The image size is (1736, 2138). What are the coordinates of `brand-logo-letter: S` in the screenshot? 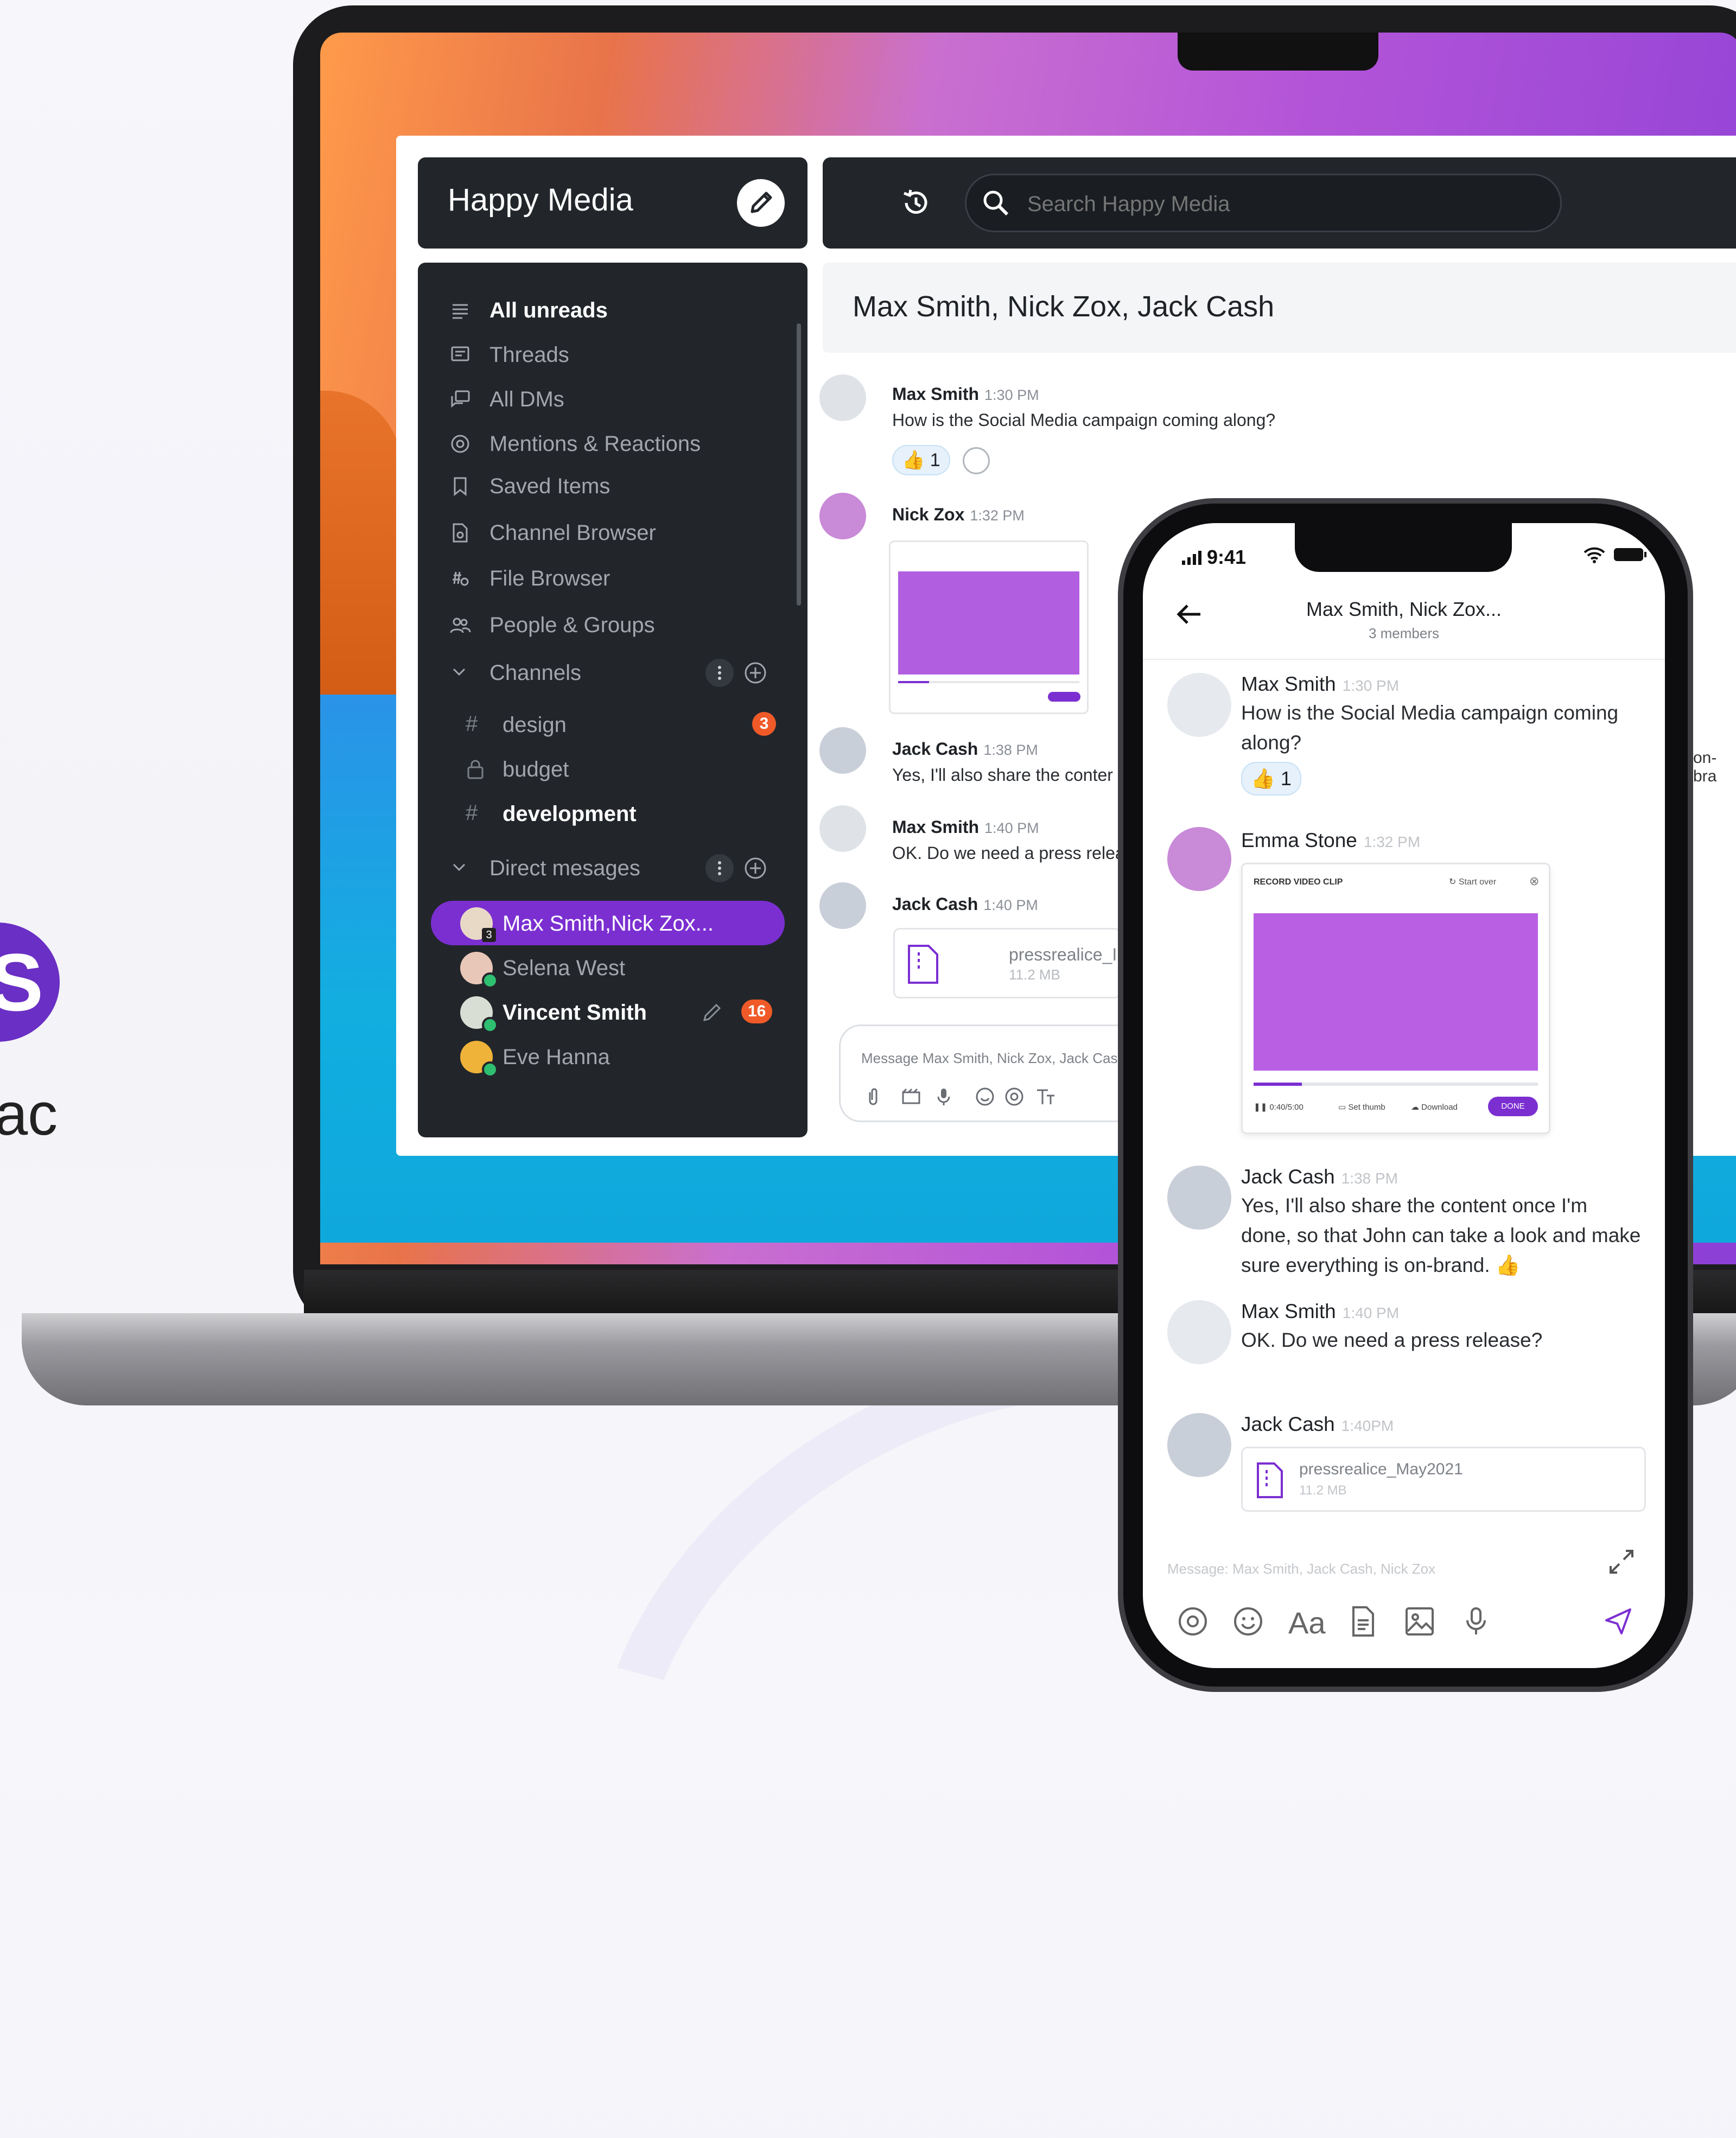 It's located at (21, 983).